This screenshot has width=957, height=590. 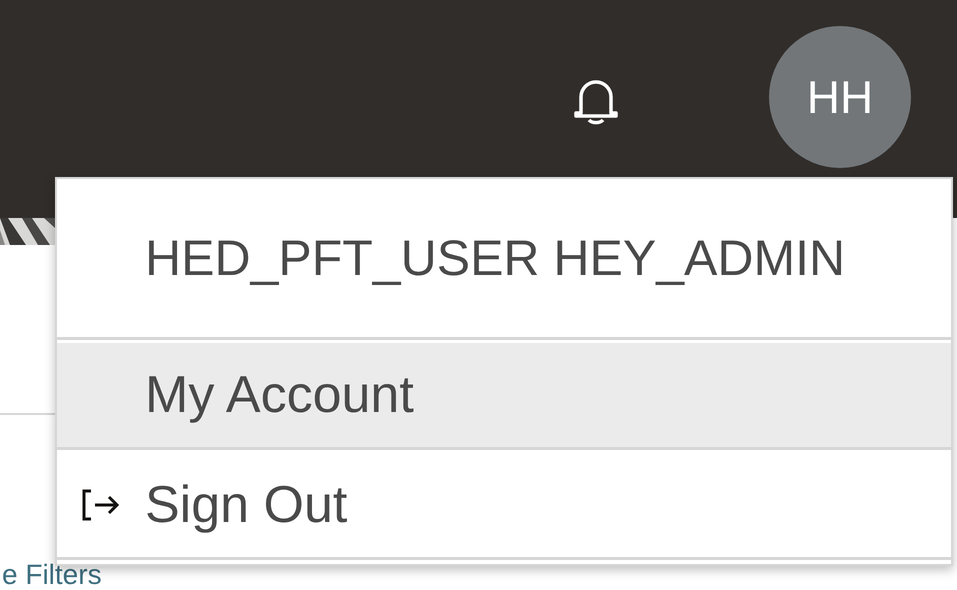 What do you see at coordinates (101, 505) in the screenshot?
I see `sign-out-icon` at bounding box center [101, 505].